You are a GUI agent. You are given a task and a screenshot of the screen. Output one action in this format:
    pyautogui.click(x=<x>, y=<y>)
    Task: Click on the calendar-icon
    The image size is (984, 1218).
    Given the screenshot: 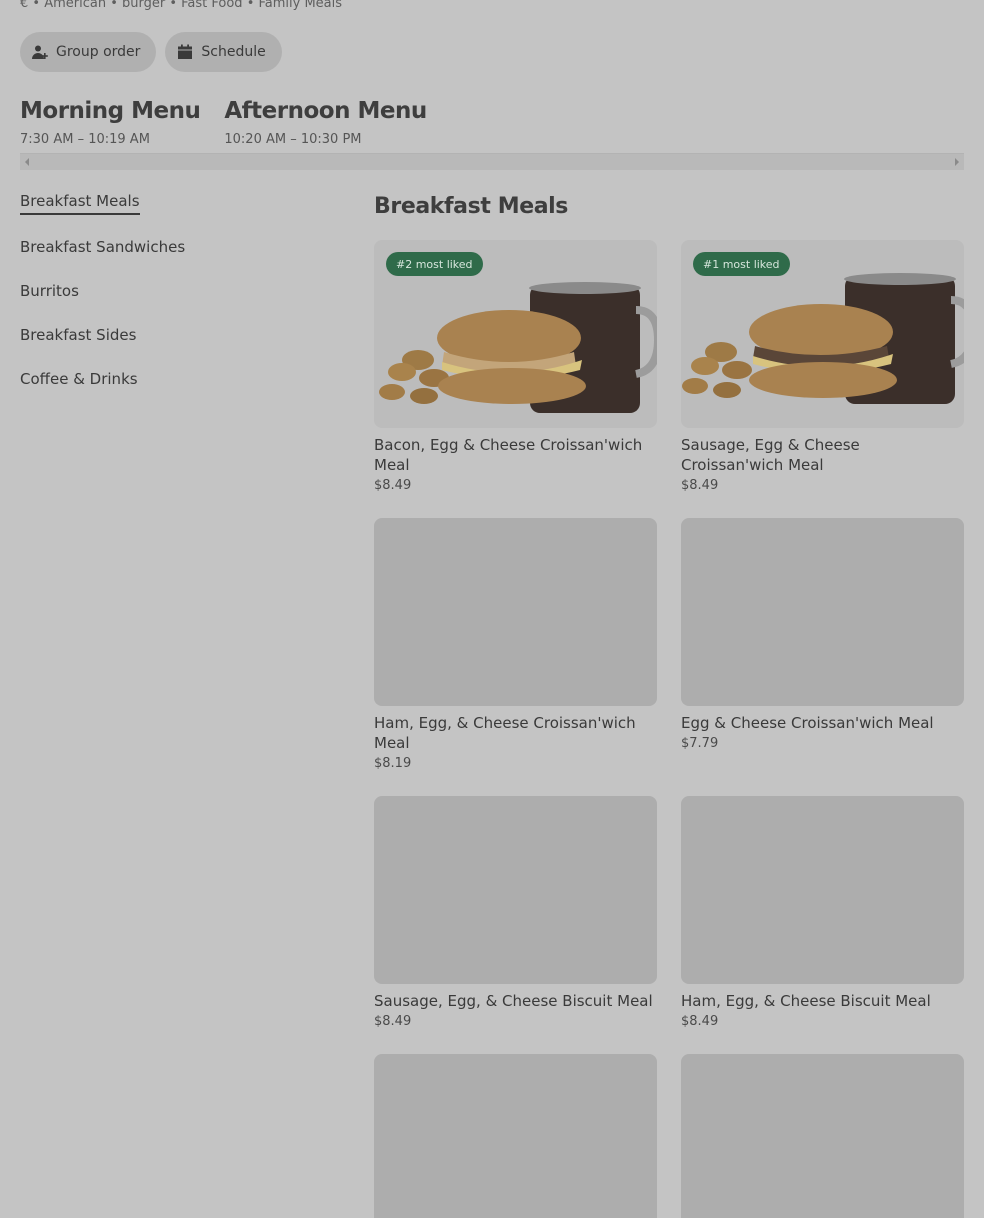 What is the action you would take?
    pyautogui.click(x=185, y=51)
    